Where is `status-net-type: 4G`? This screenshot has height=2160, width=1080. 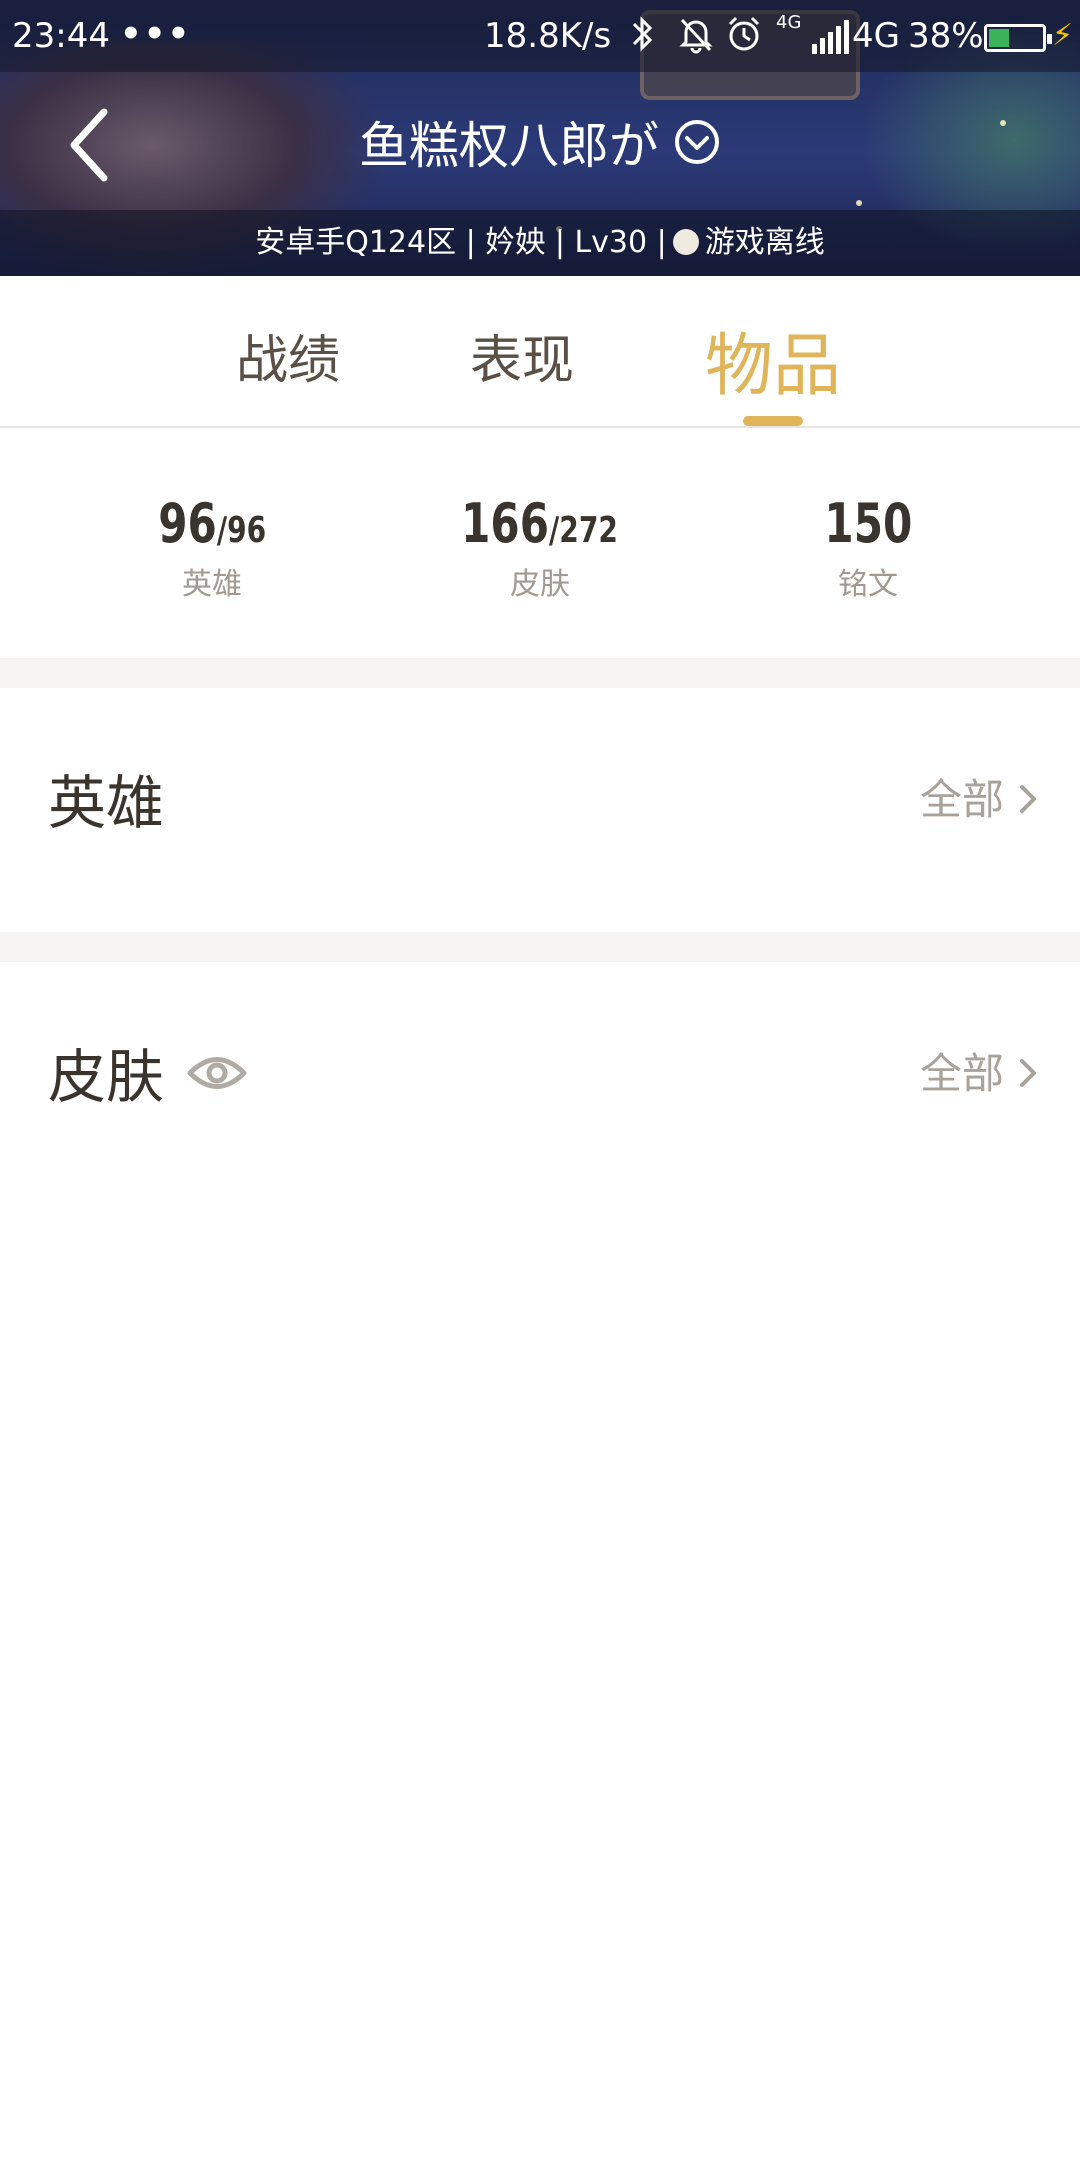 status-net-type: 4G is located at coordinates (876, 36).